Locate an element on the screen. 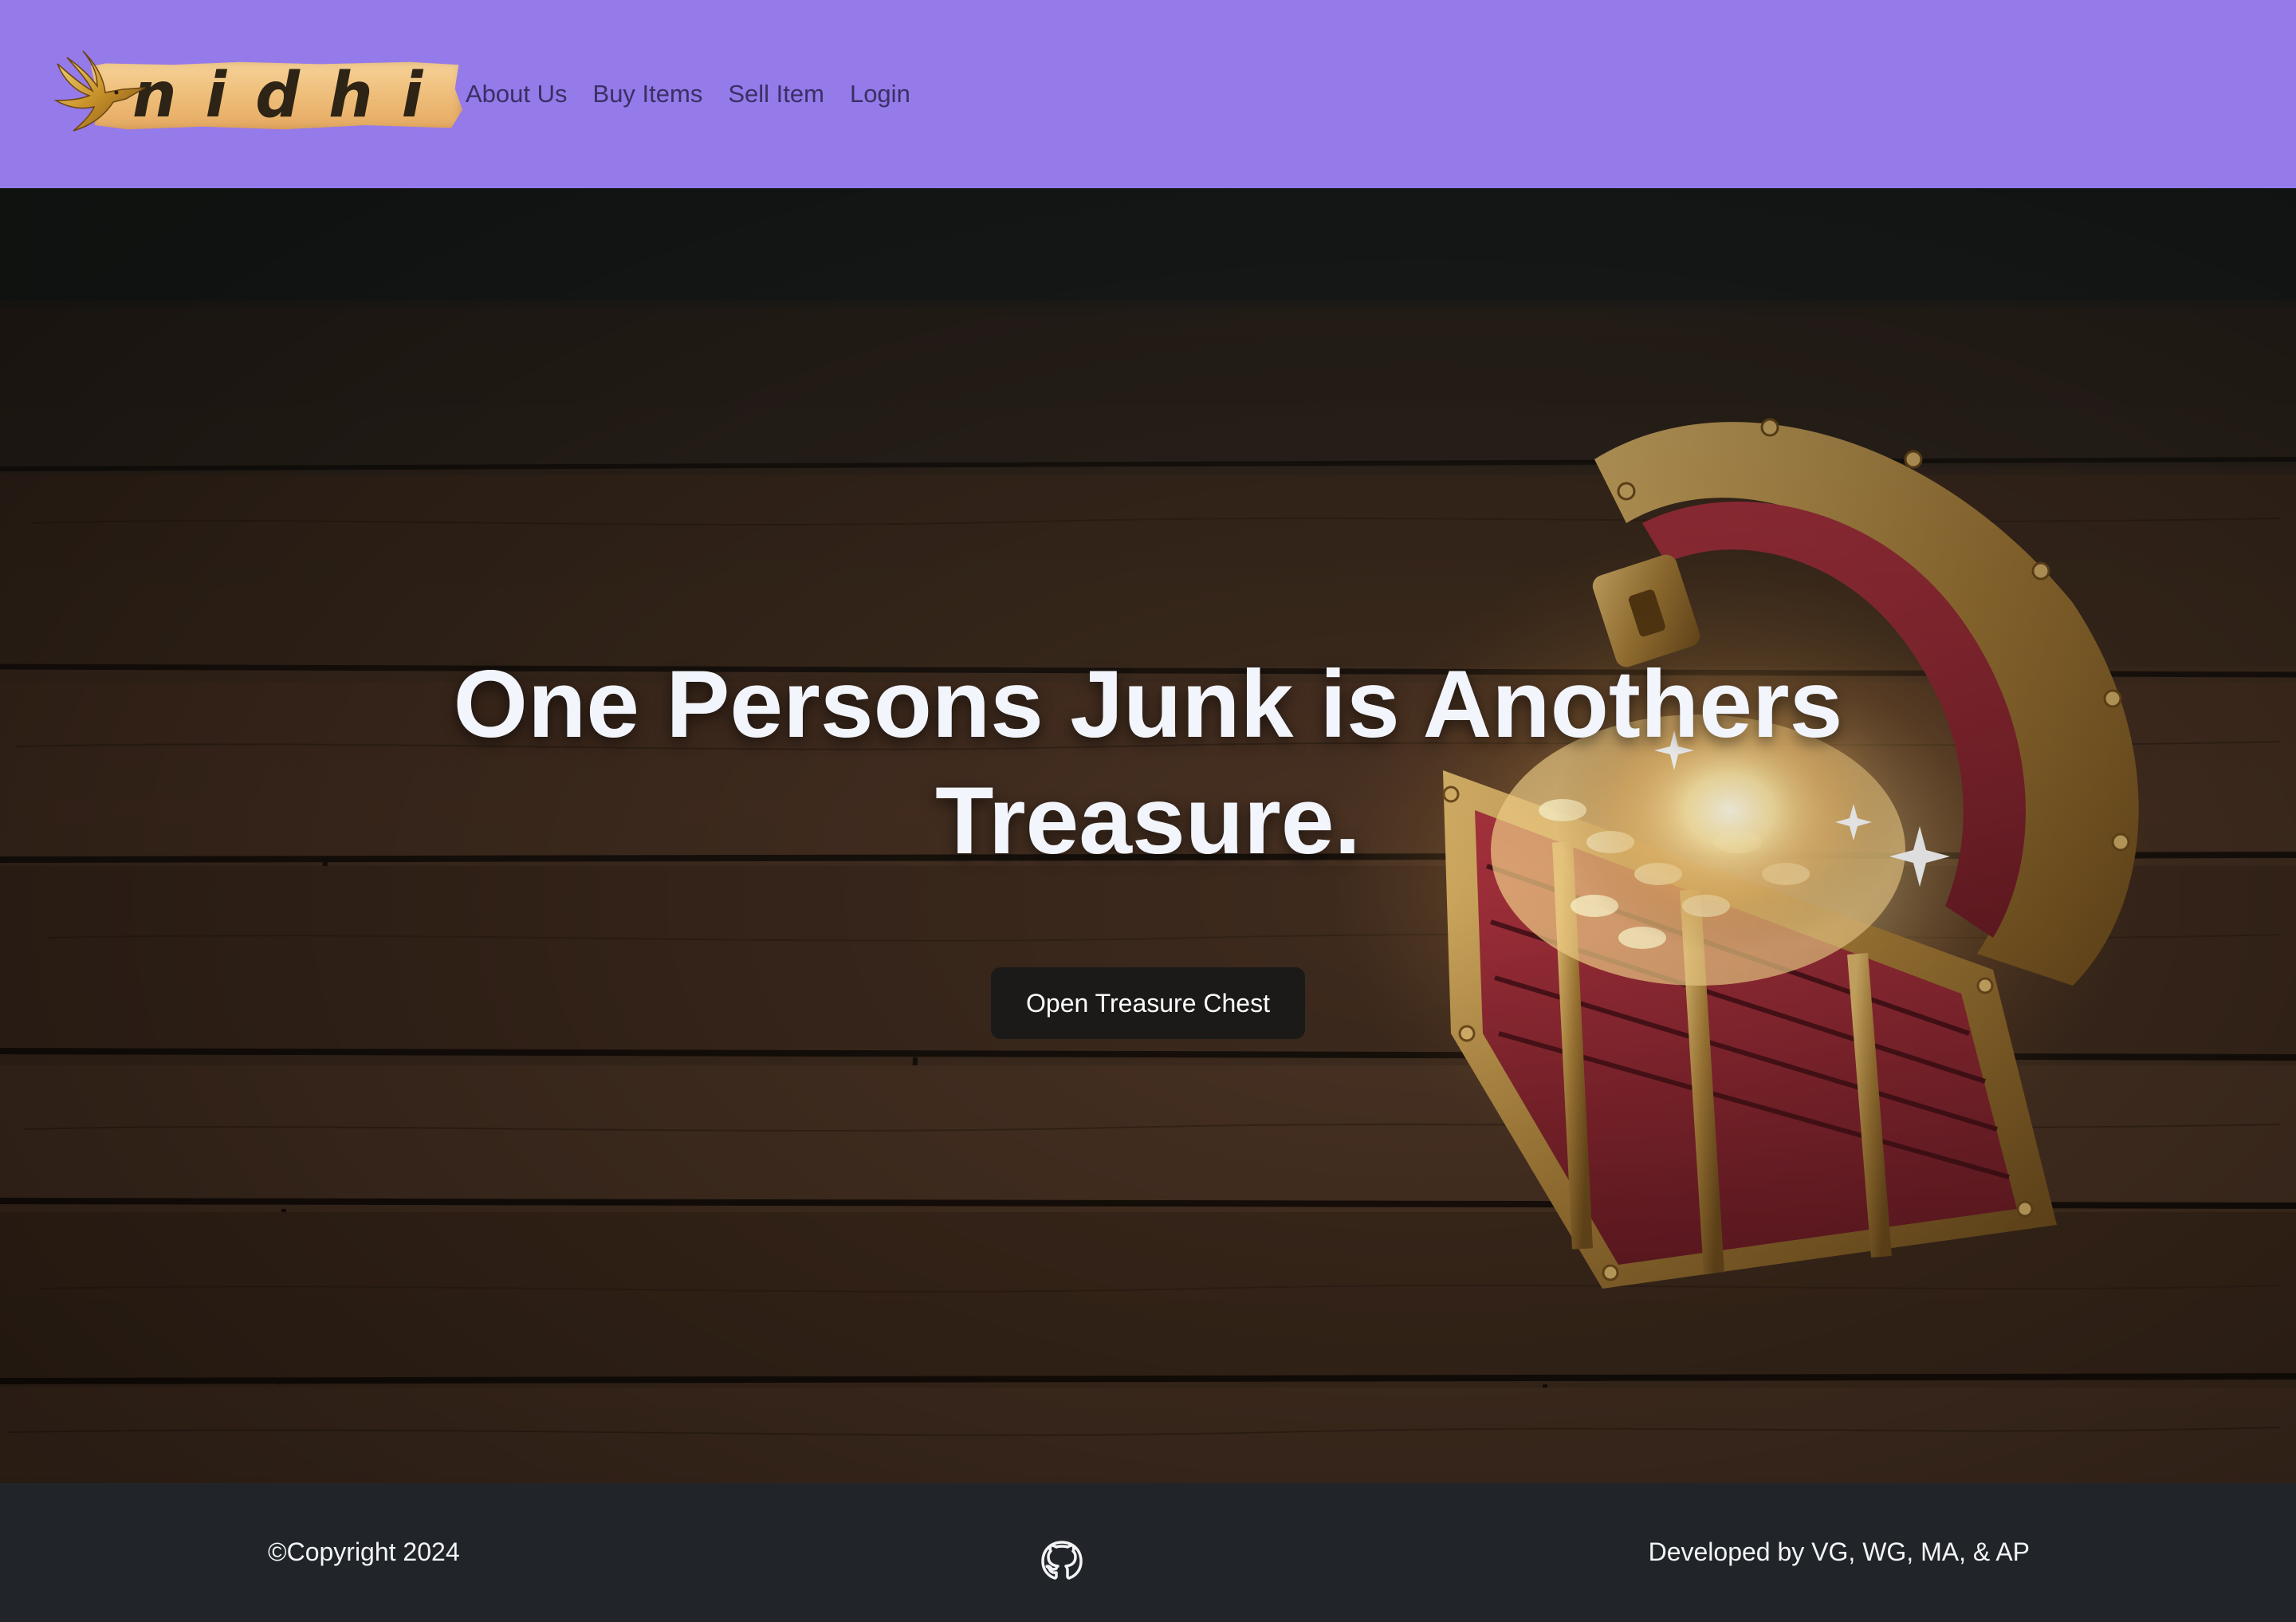 The image size is (2296, 1622). brand-logo: nidhi is located at coordinates (254, 91).